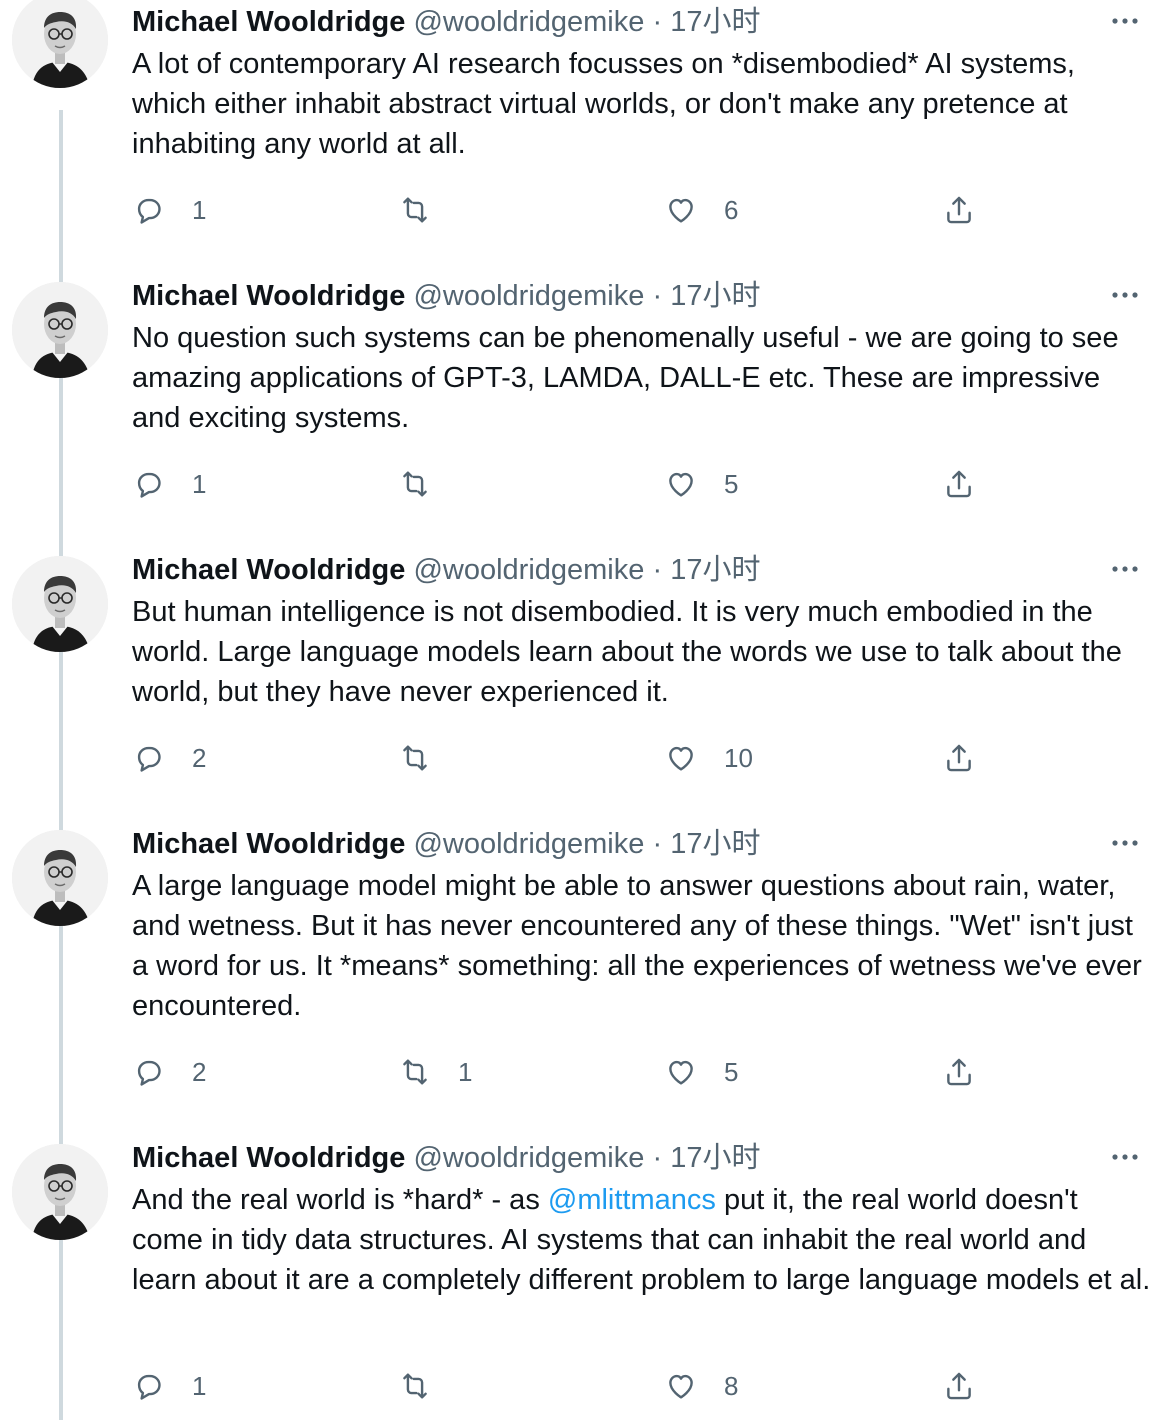 Image resolution: width=1174 pixels, height=1420 pixels. What do you see at coordinates (731, 483) in the screenshot?
I see `like-count: 5` at bounding box center [731, 483].